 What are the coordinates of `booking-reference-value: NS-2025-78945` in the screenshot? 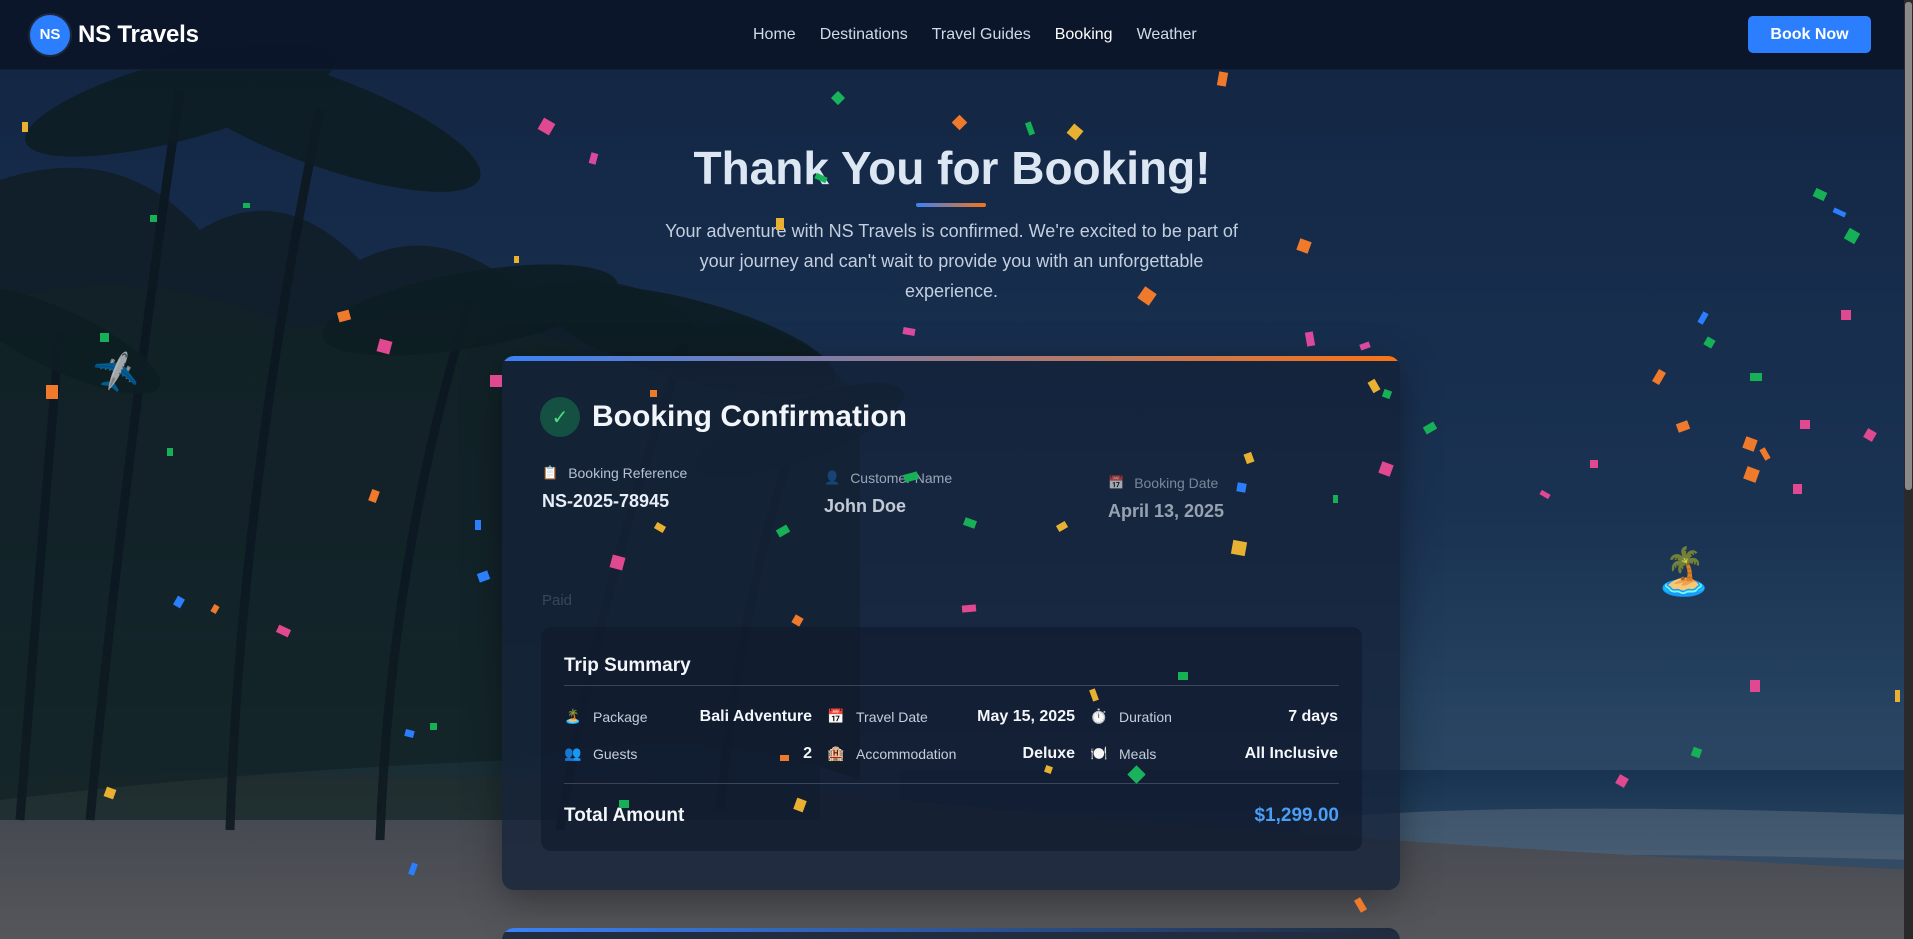 It's located at (606, 501).